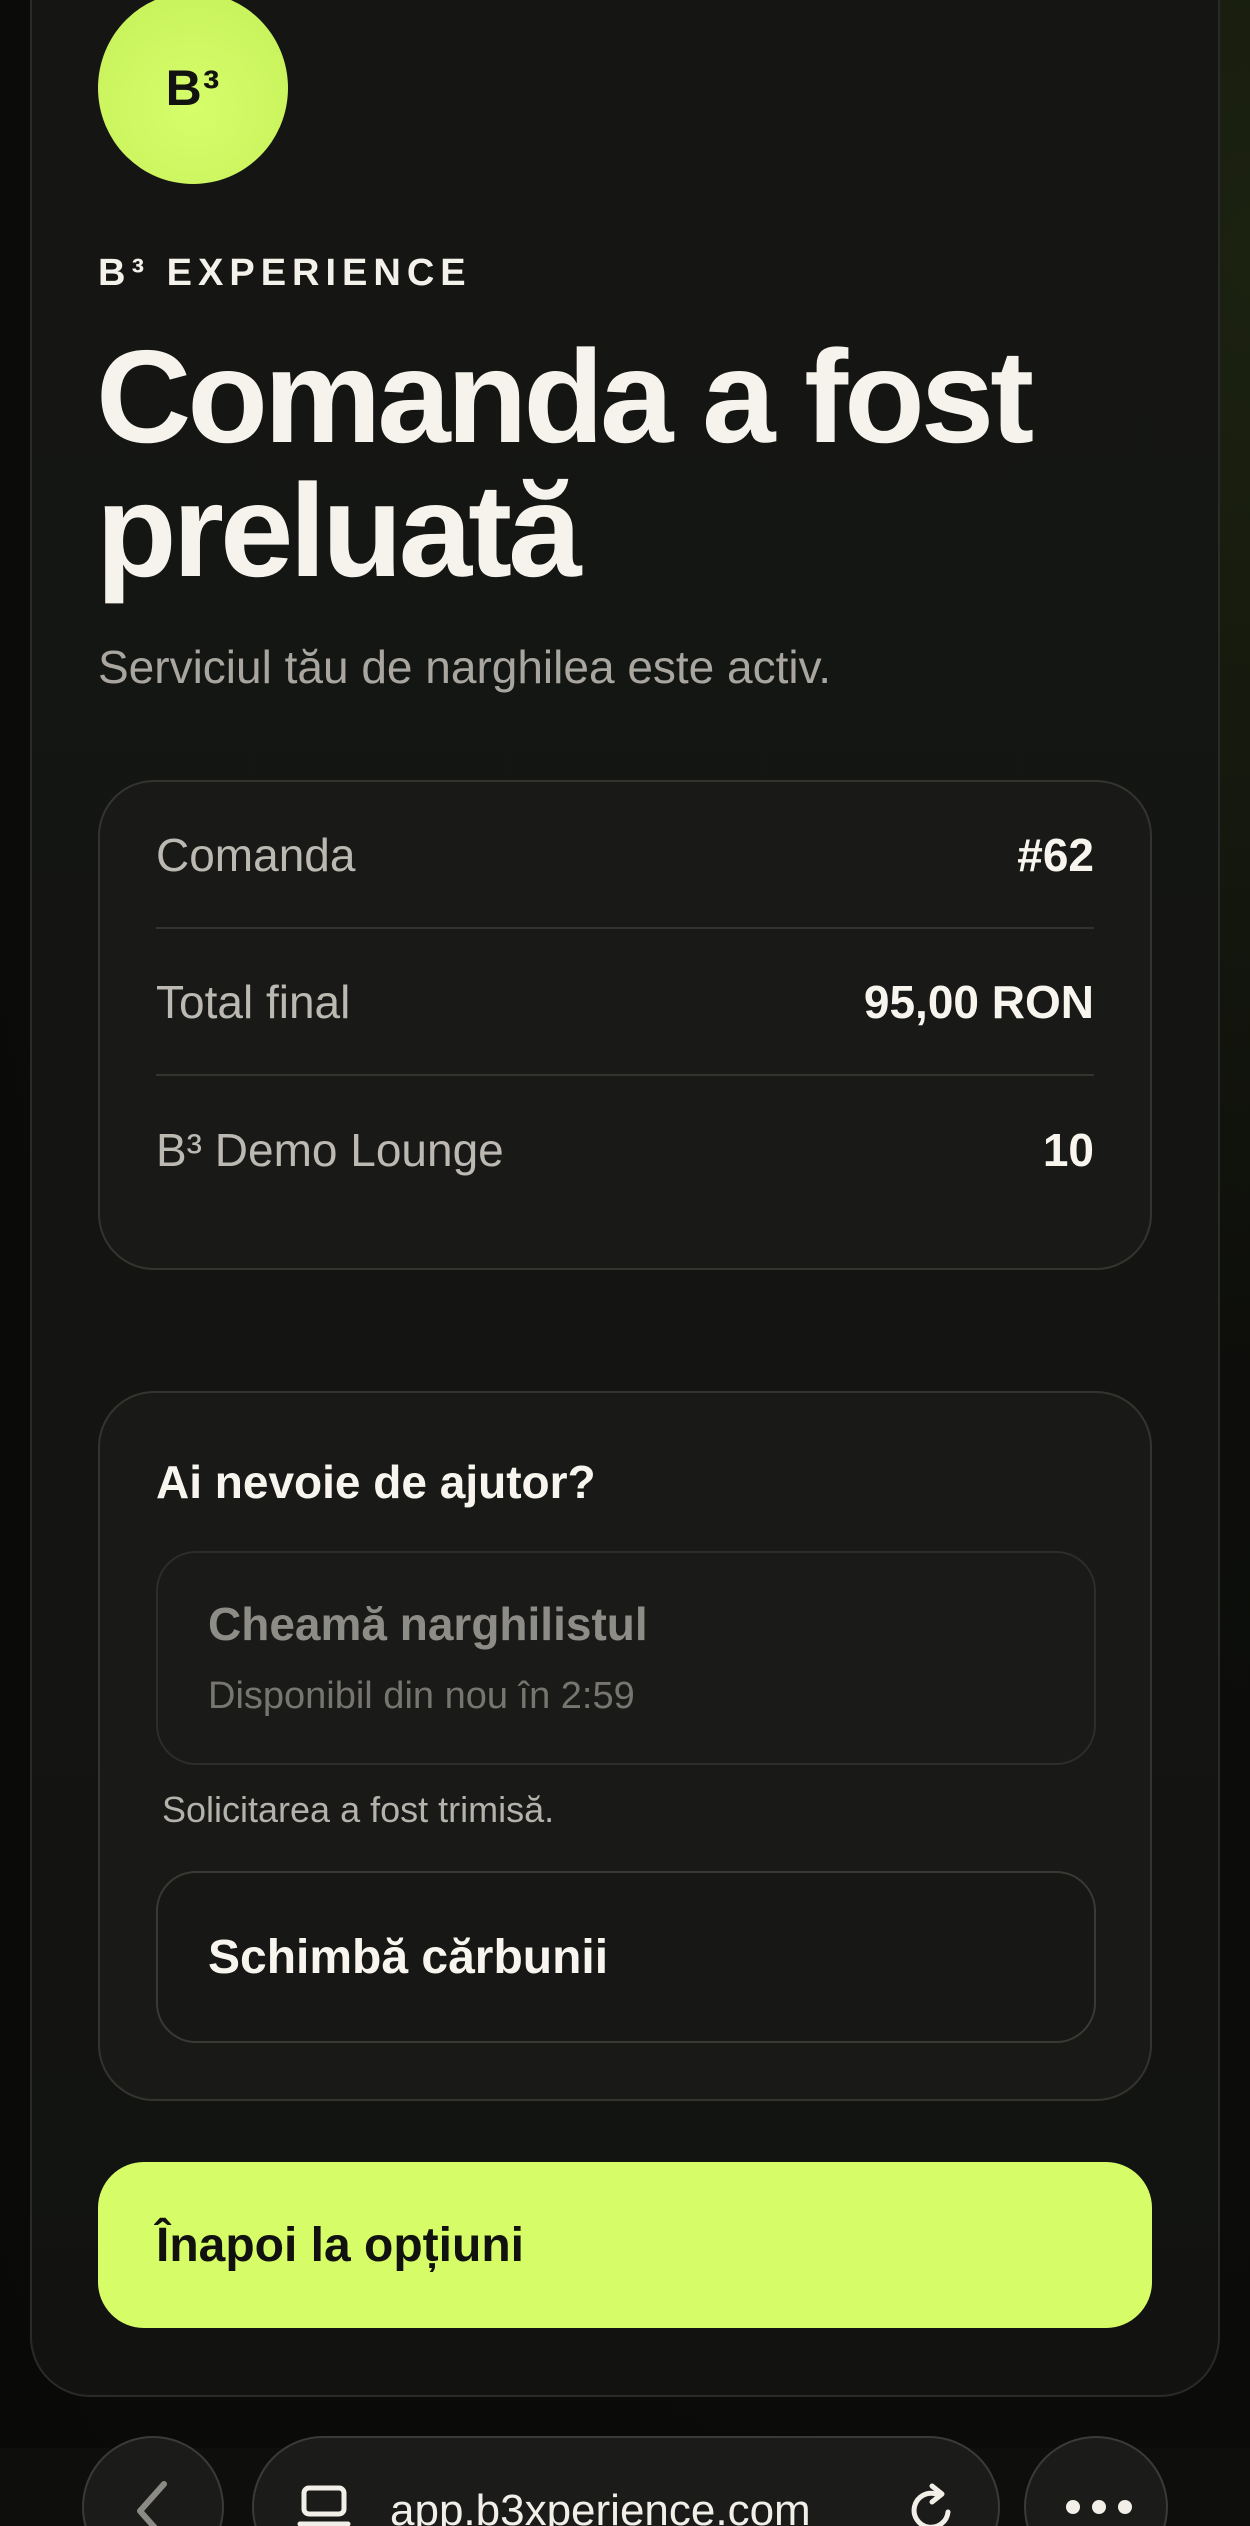  What do you see at coordinates (1068, 1149) in the screenshot?
I see `table-number: 10` at bounding box center [1068, 1149].